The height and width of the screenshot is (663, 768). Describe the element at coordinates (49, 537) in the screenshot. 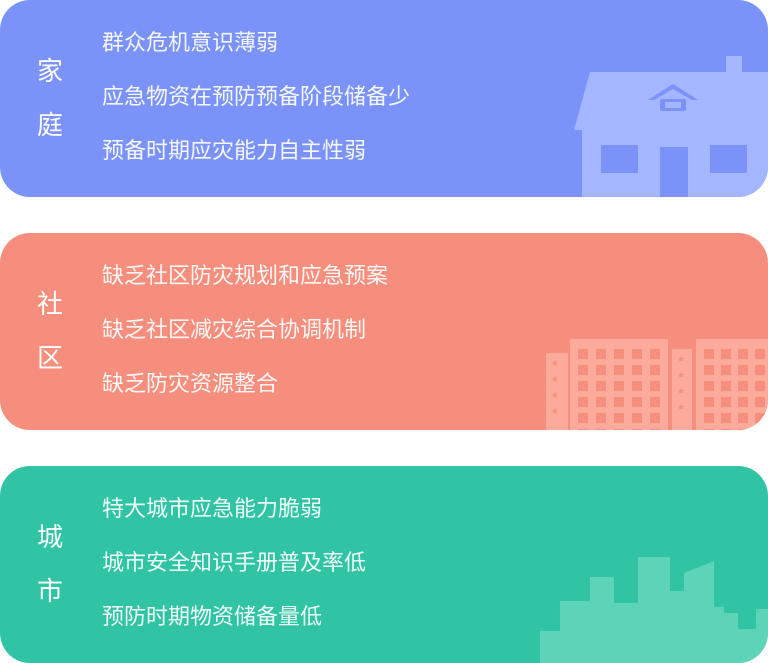

I see `card-label-char: 城` at that location.